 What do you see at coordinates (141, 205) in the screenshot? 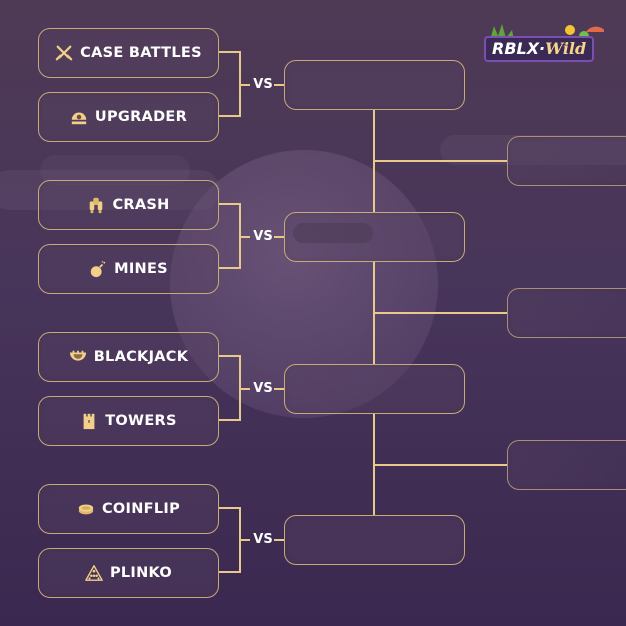
I see `game-label: CRASH` at bounding box center [141, 205].